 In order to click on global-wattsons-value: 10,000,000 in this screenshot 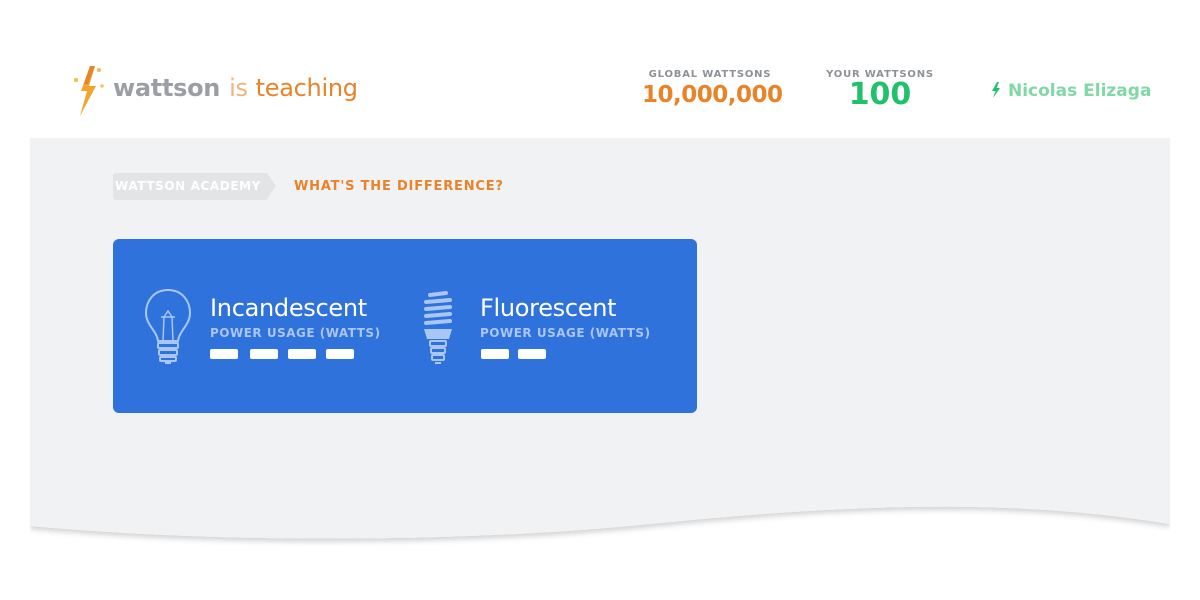, I will do `click(712, 95)`.